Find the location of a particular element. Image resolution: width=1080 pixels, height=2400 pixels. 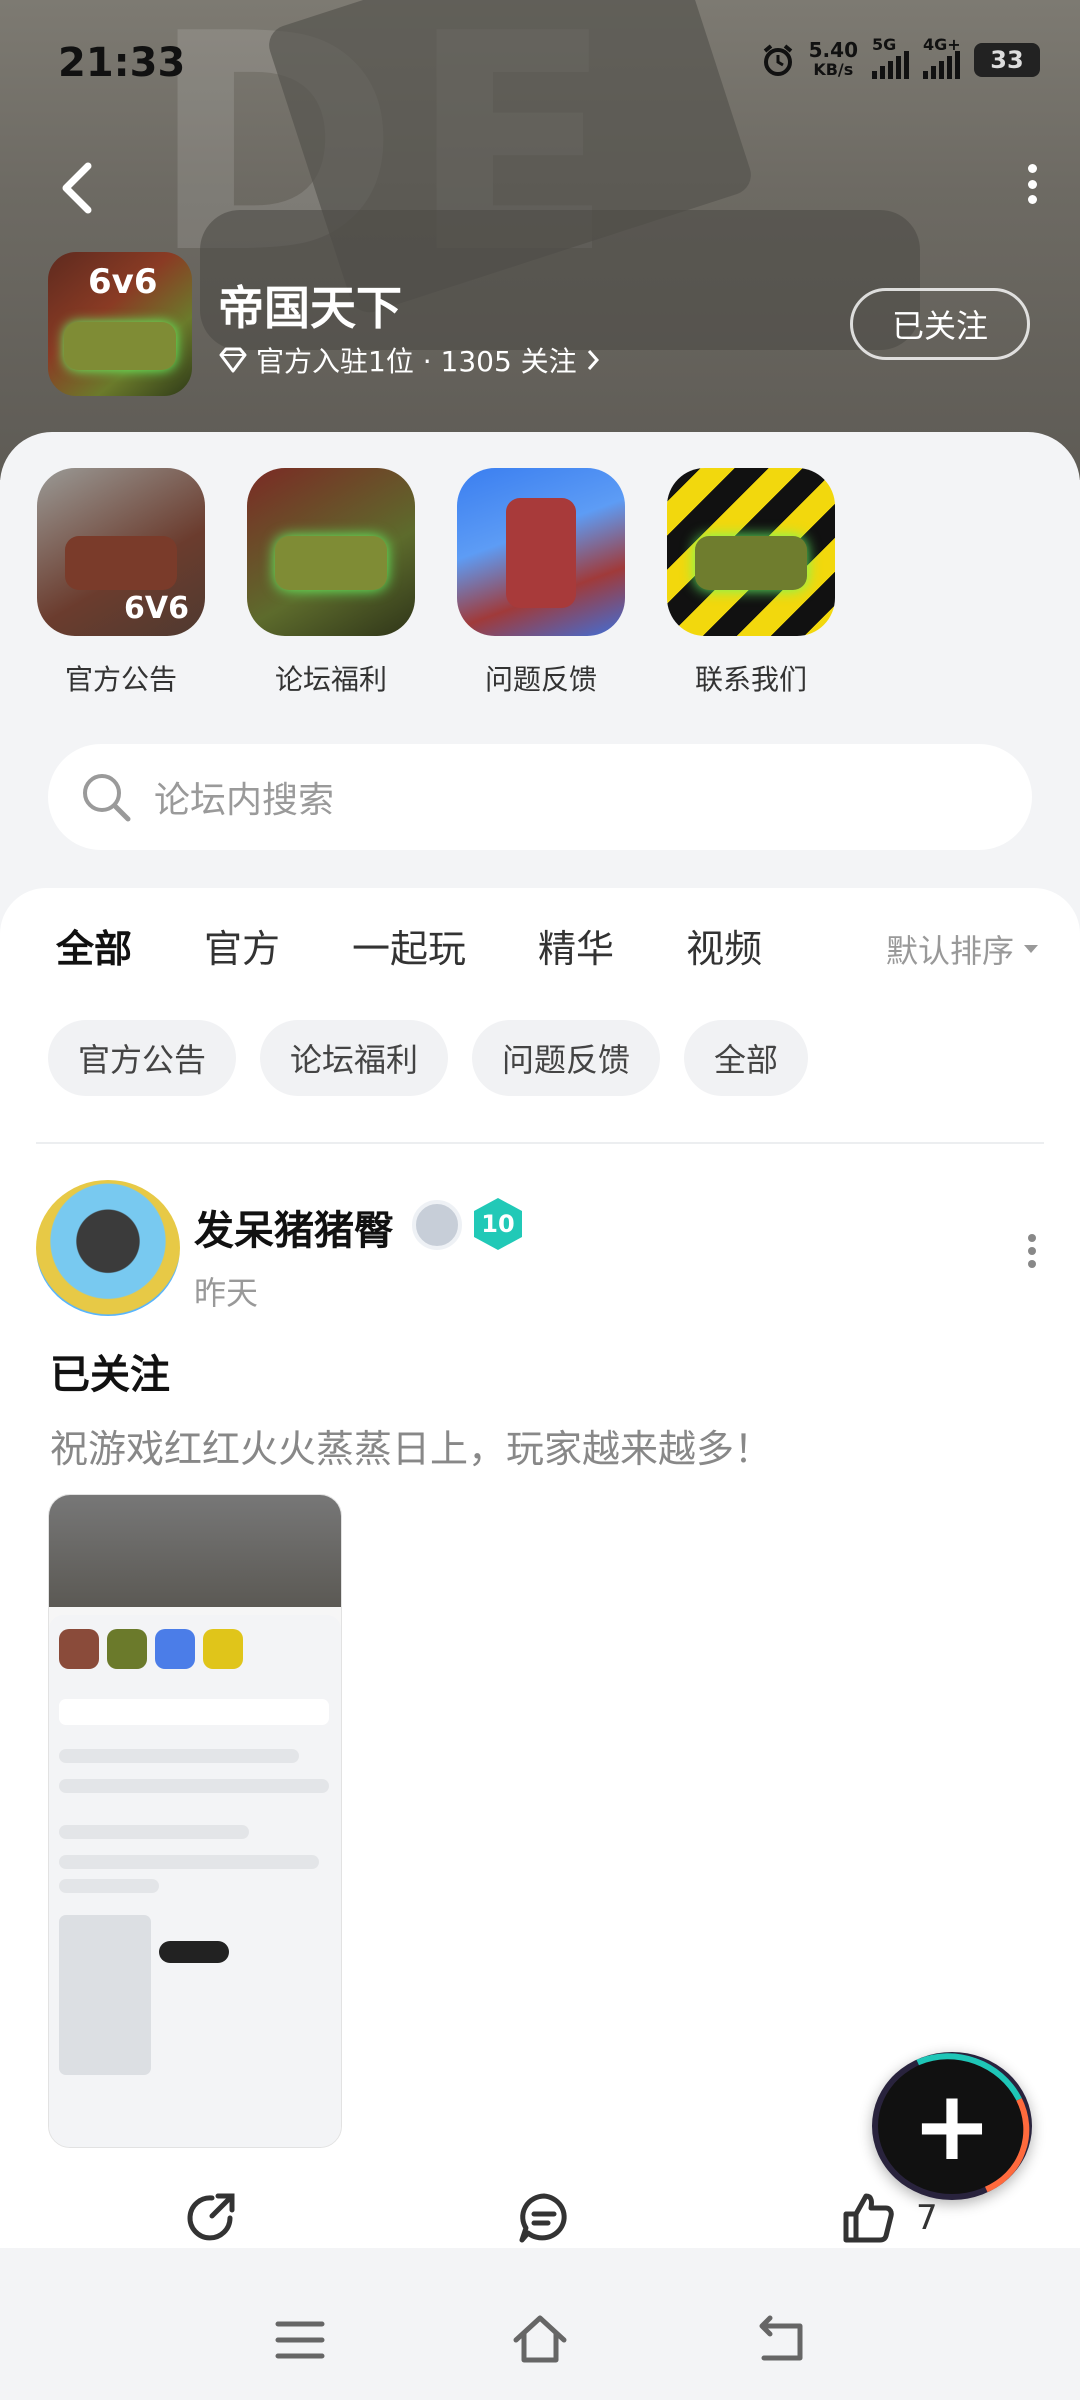

tab-video: 视频 is located at coordinates (724, 945).